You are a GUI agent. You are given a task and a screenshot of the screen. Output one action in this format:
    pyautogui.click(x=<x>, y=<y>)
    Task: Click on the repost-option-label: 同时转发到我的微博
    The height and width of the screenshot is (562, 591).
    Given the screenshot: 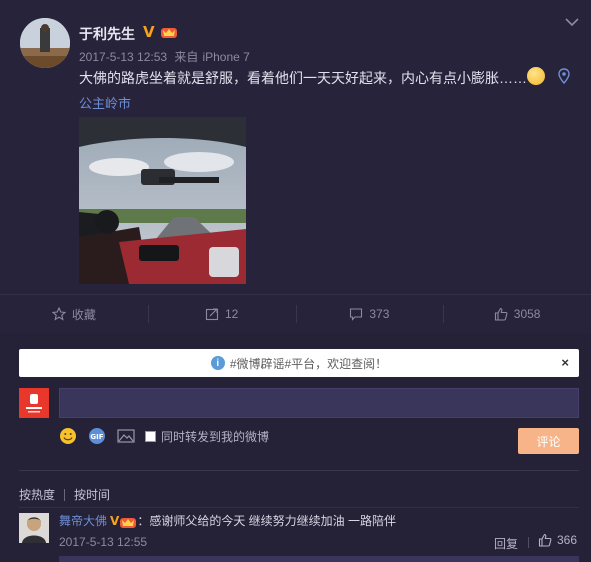 What is the action you would take?
    pyautogui.click(x=215, y=436)
    